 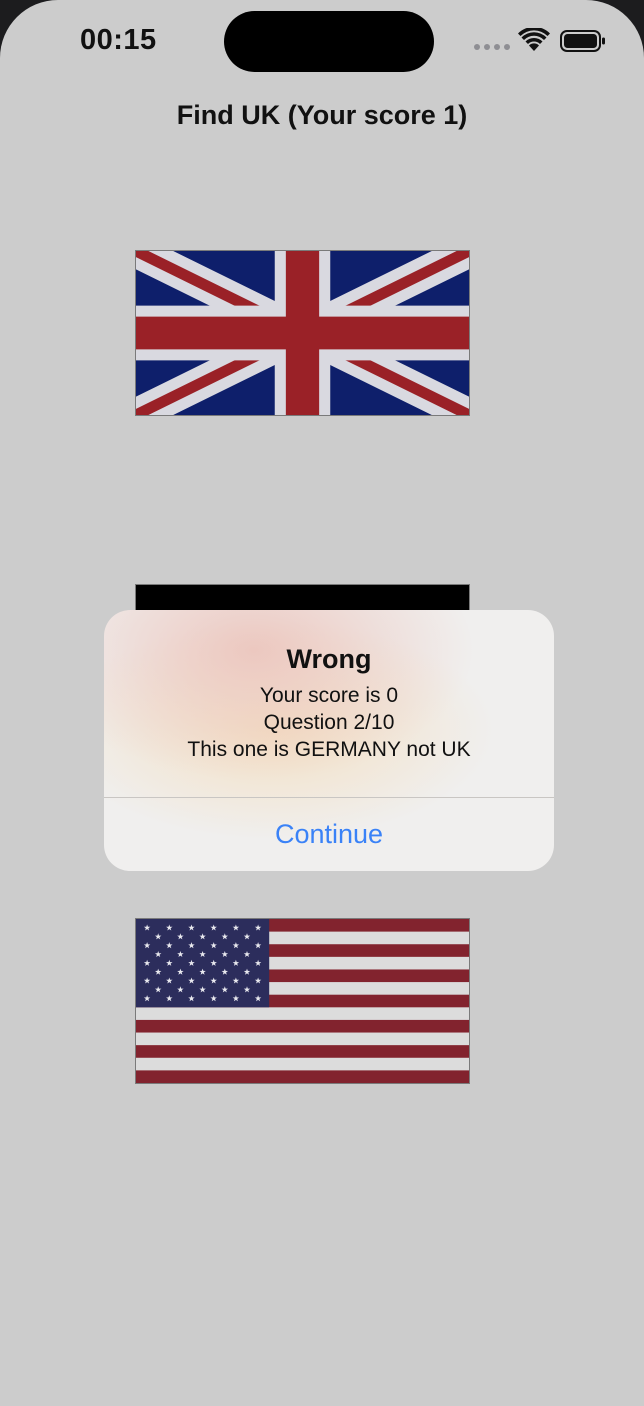 What do you see at coordinates (492, 47) in the screenshot?
I see `cellular-signal-icon` at bounding box center [492, 47].